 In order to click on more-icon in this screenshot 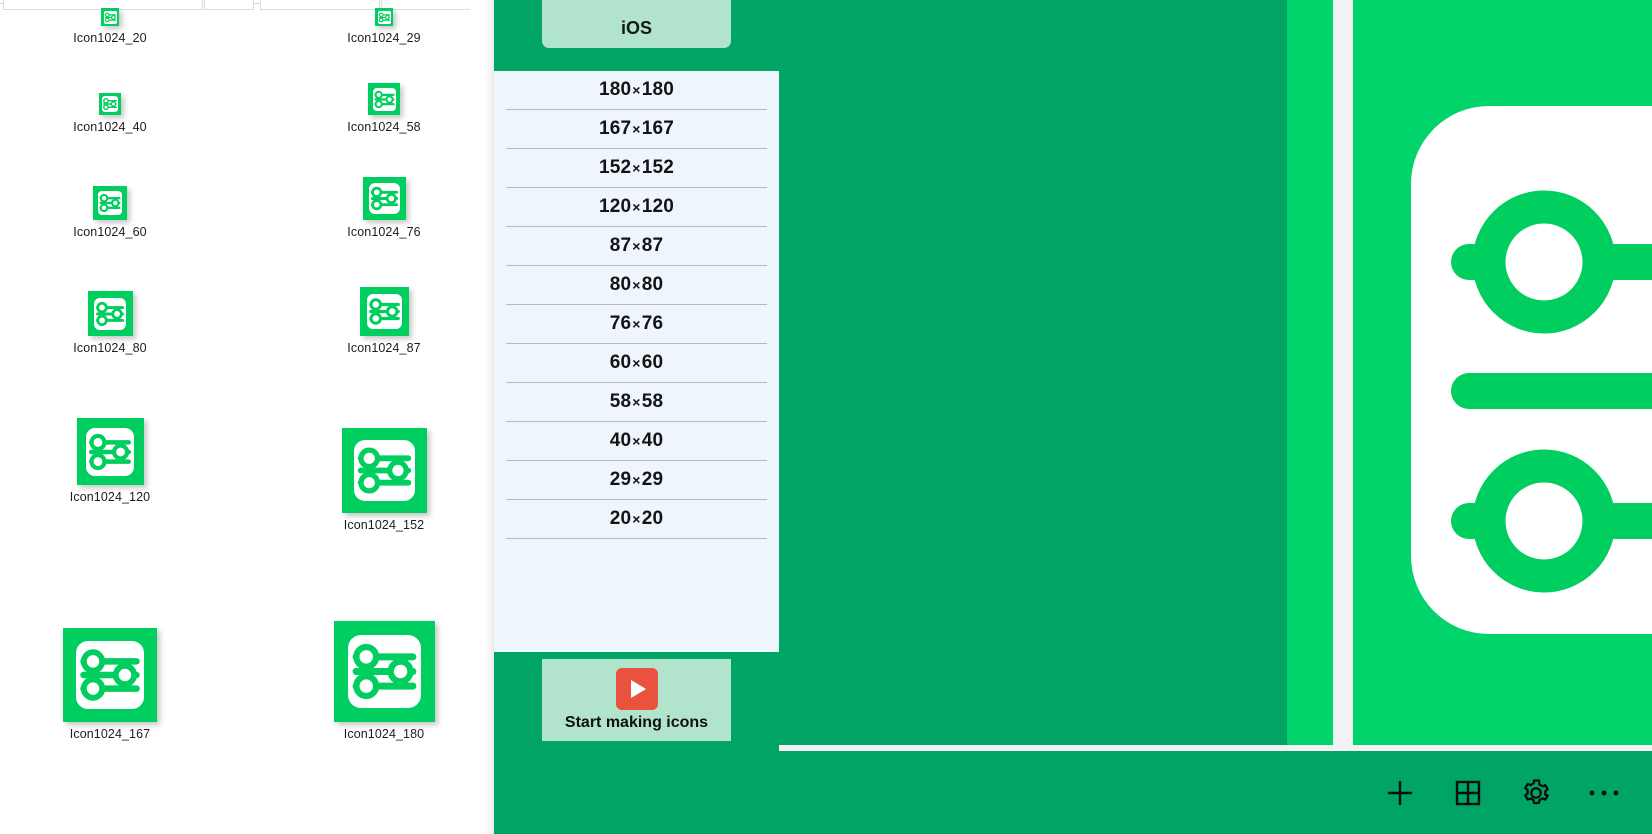, I will do `click(1604, 792)`.